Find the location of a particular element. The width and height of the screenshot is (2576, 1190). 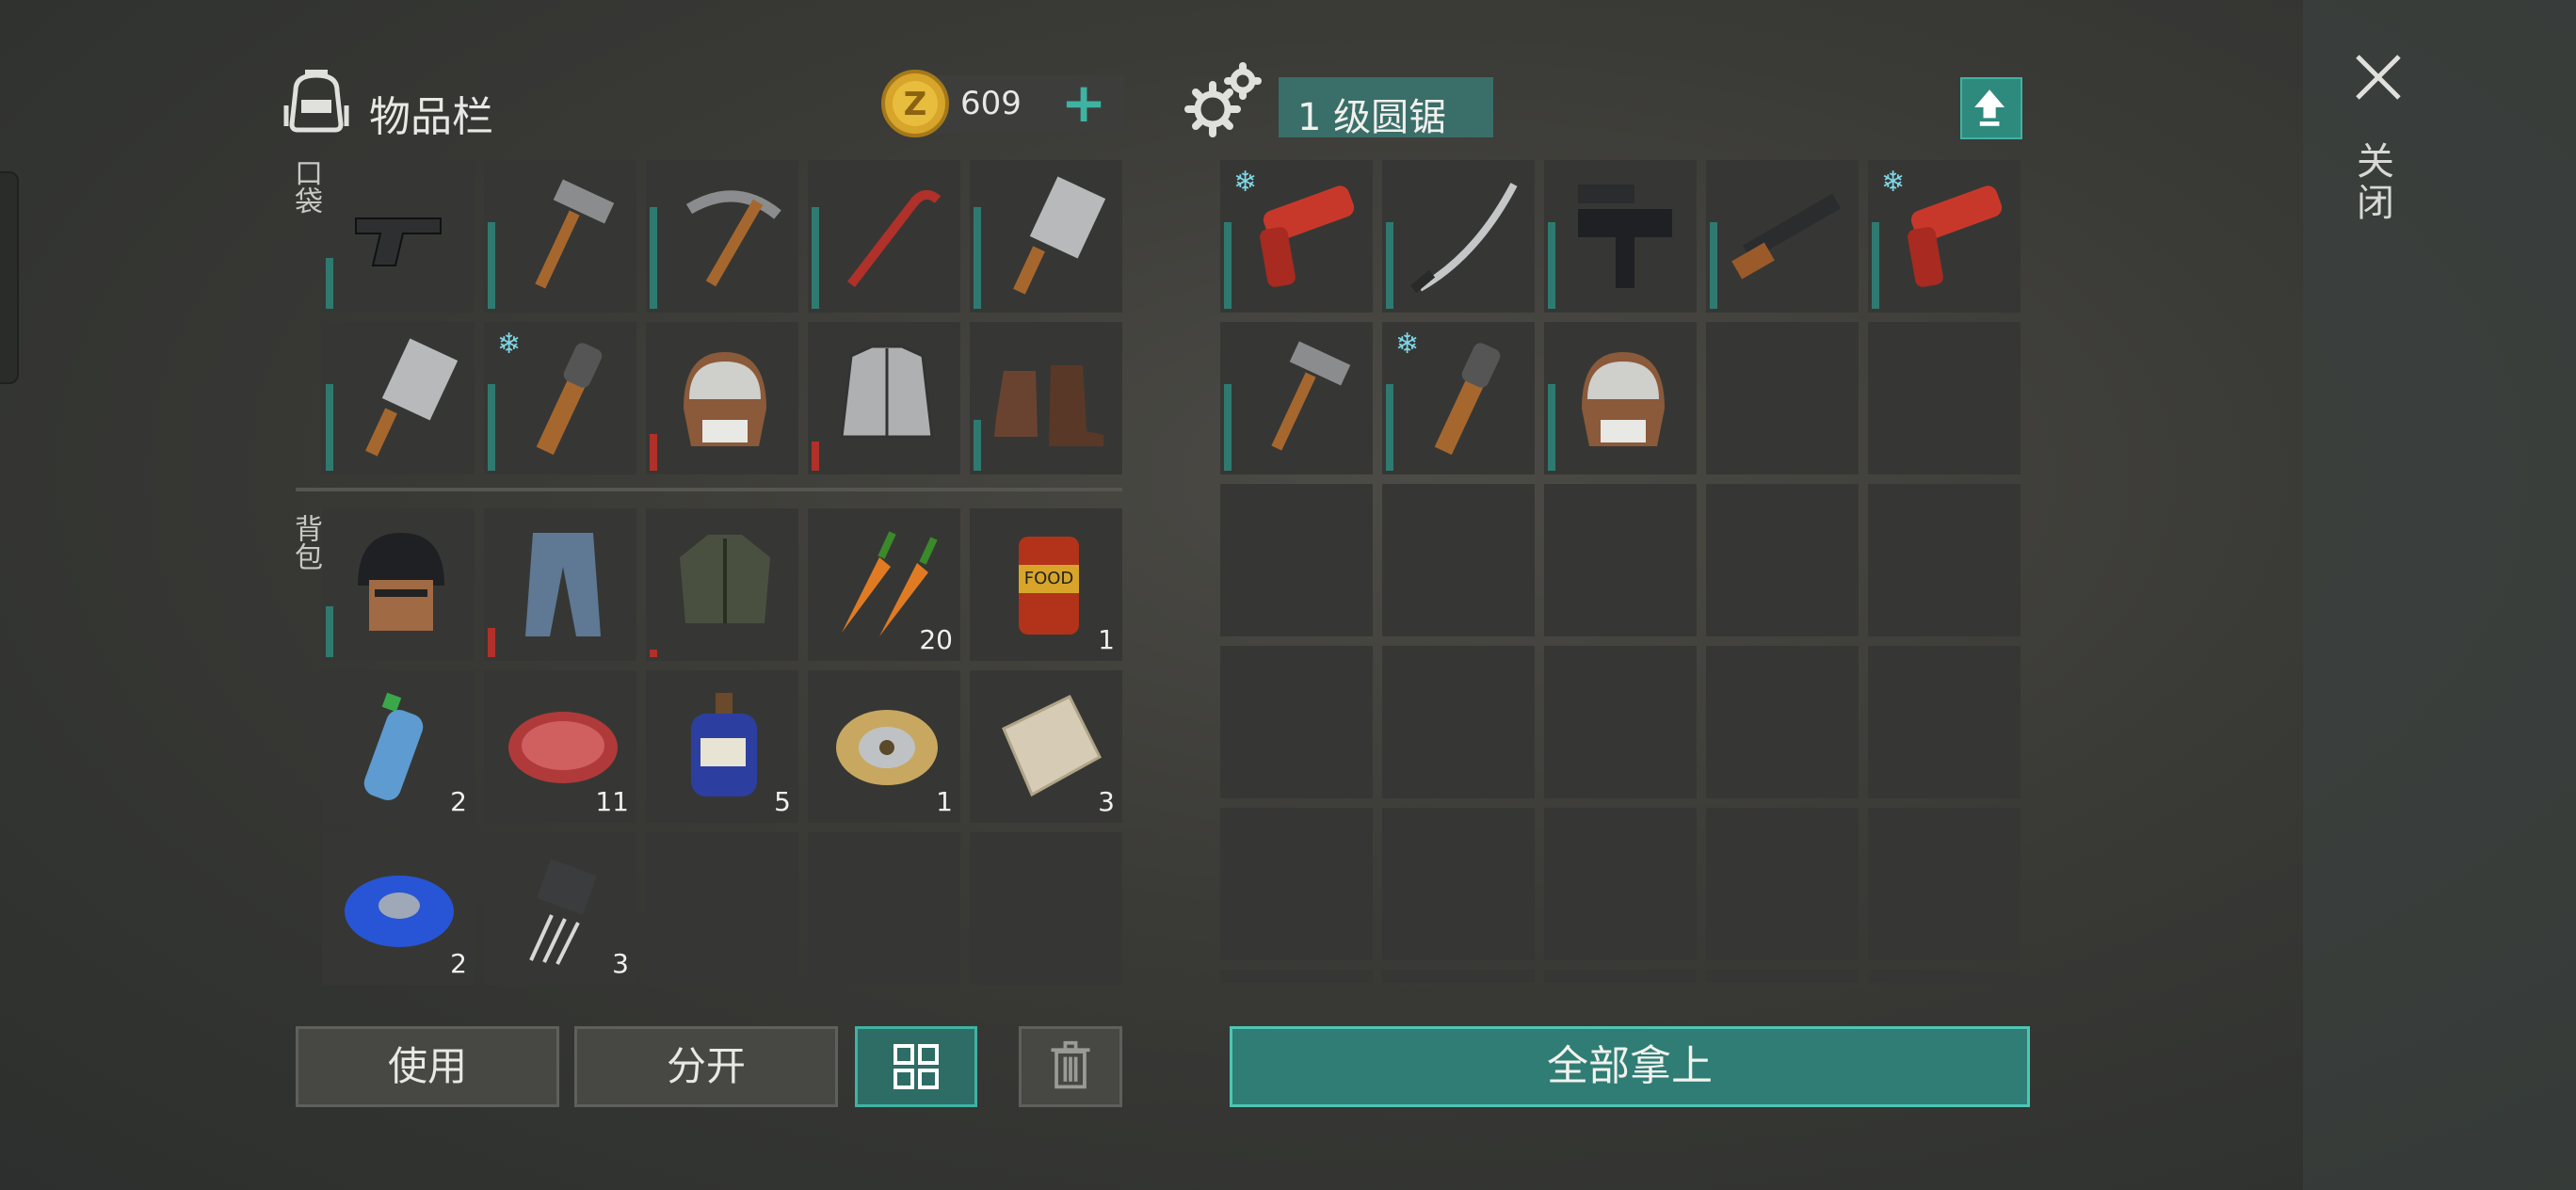

inventory-slot: 20 is located at coordinates (884, 584).